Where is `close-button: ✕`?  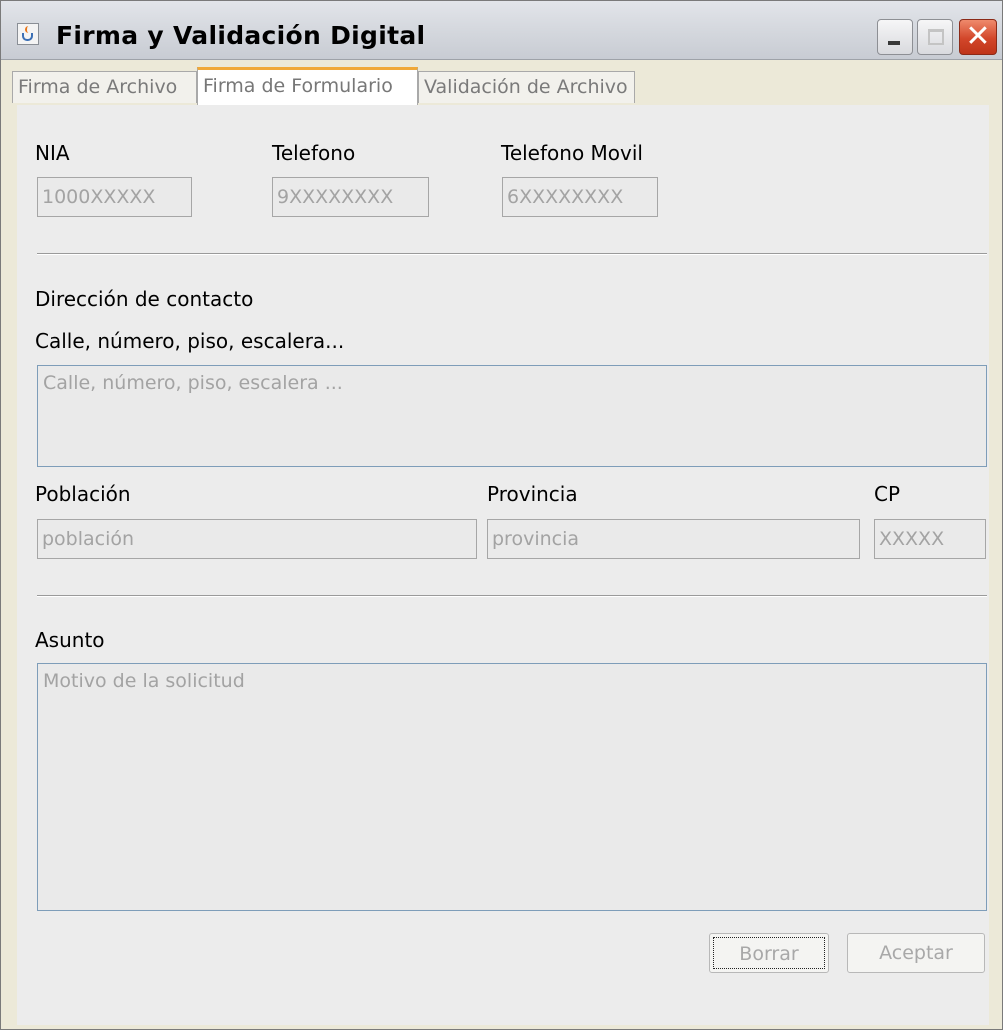
close-button: ✕ is located at coordinates (978, 37).